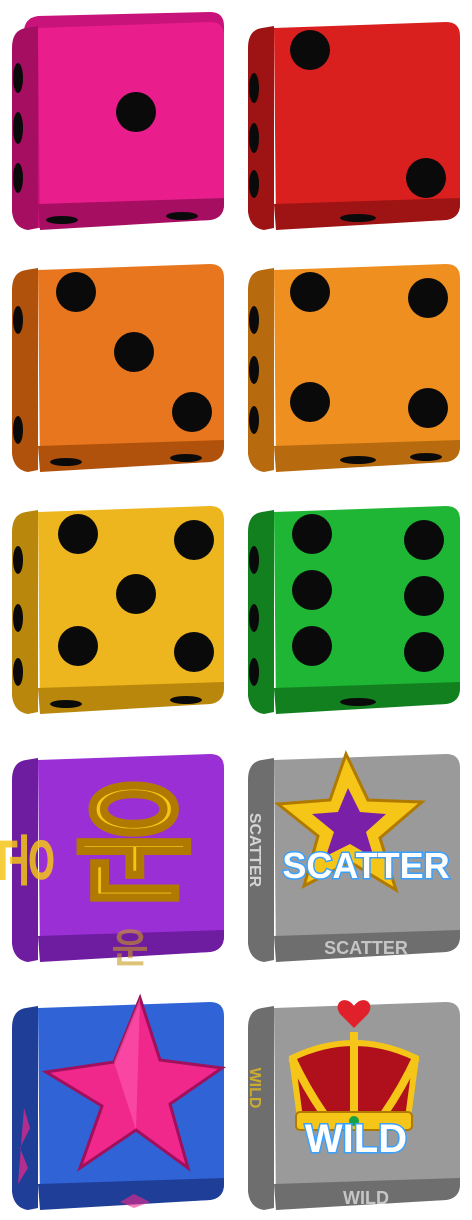  I want to click on side-wild-label: WILD, so click(254, 1088).